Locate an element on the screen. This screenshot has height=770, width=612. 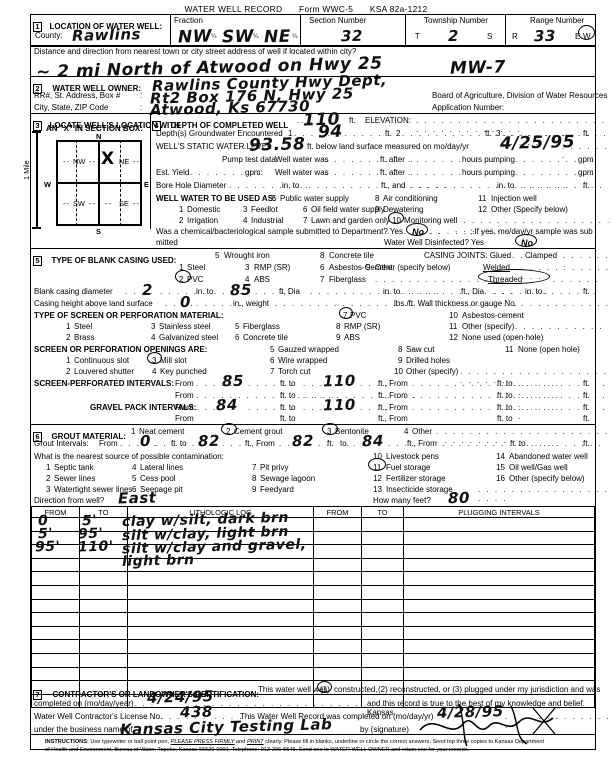
contam-2-num: 2 is located at coordinates (48, 478).